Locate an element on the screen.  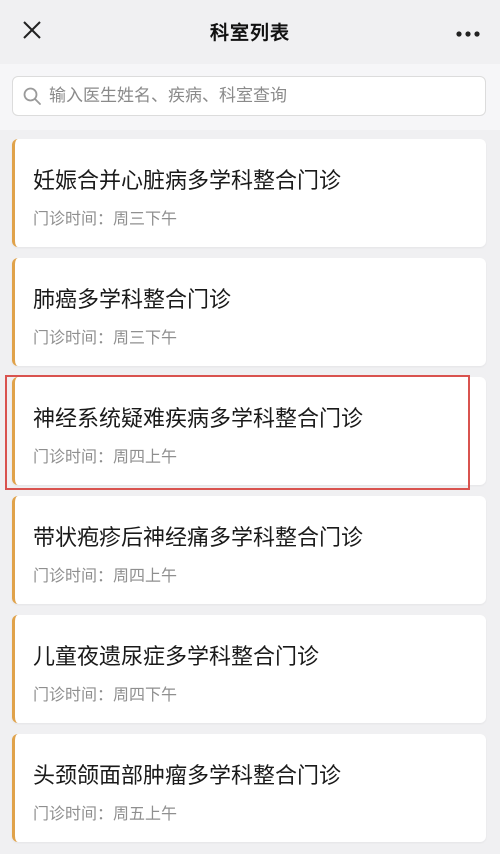
search-box is located at coordinates (249, 96).